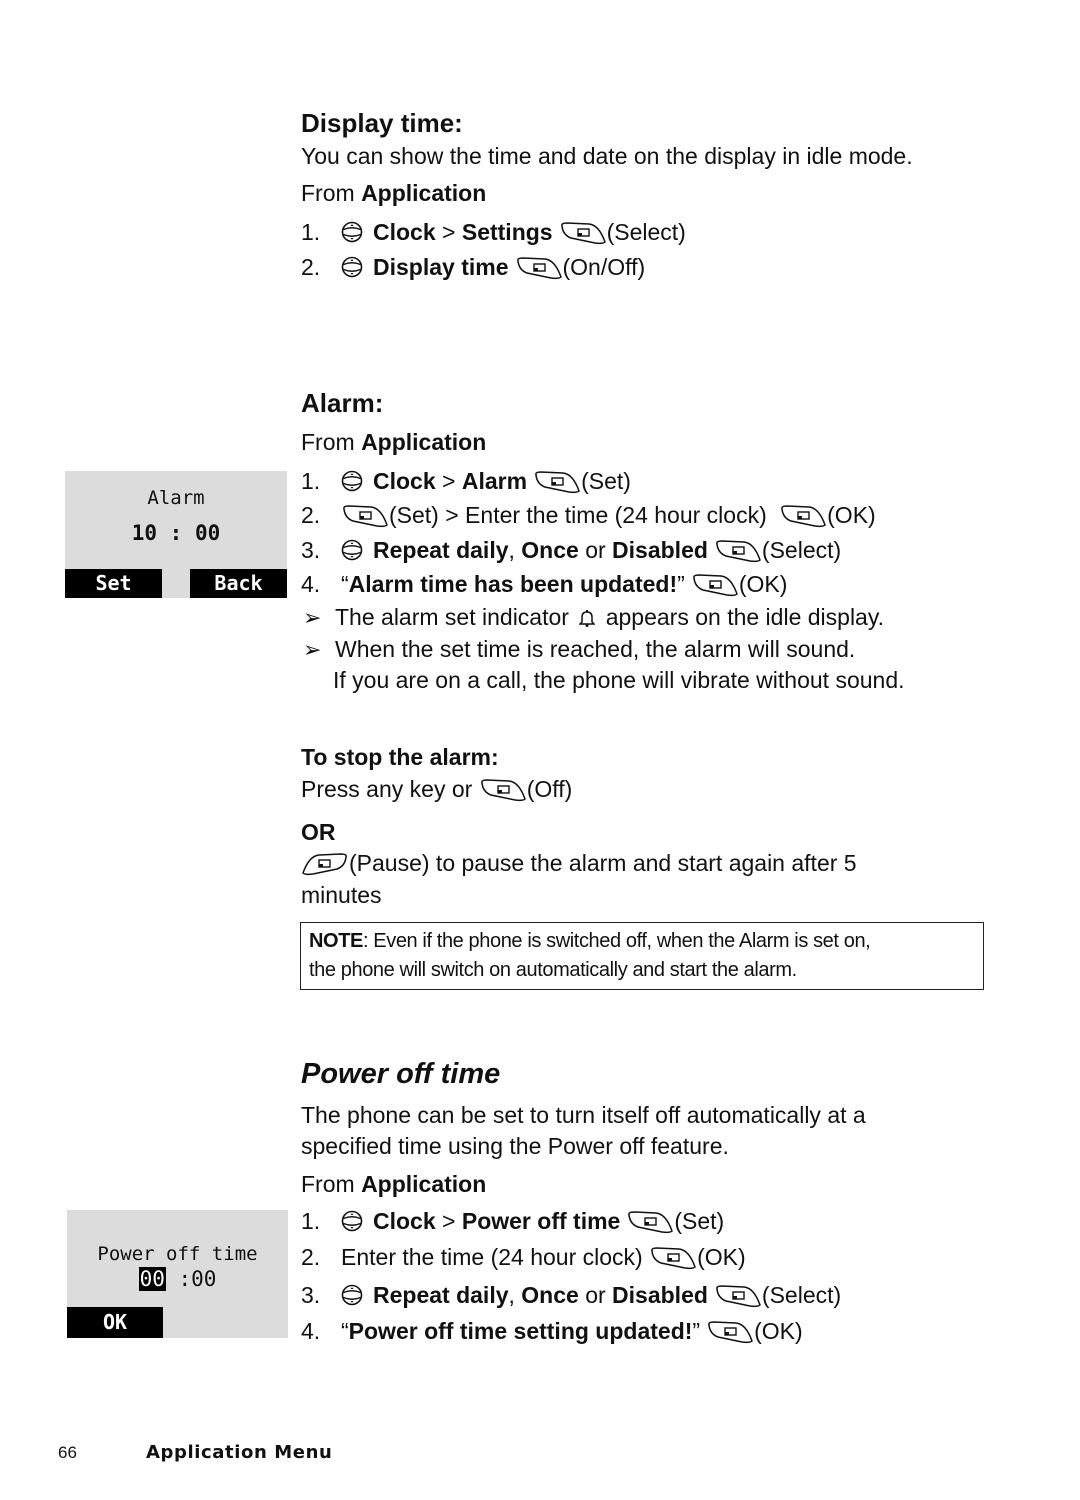  Describe the element at coordinates (325, 864) in the screenshot. I see `left-softkey-icon` at that location.